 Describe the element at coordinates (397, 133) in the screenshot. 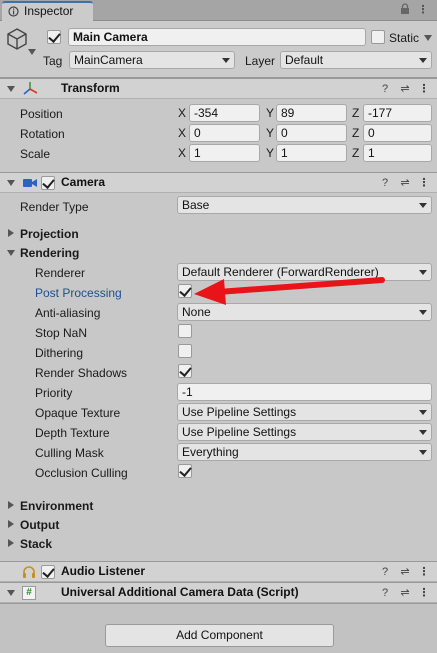

I see `rotation-z-field: 0` at that location.